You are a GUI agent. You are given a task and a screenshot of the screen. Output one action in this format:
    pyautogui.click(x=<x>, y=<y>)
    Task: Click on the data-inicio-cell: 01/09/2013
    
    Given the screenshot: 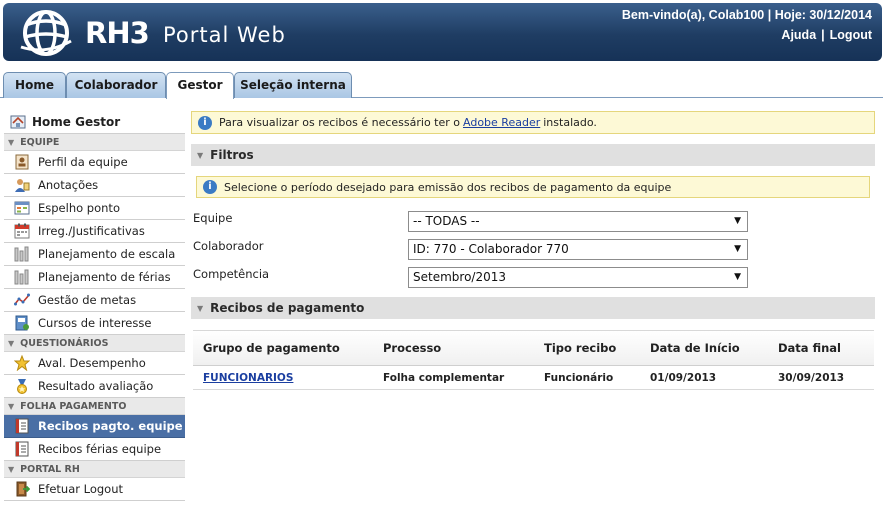 What is the action you would take?
    pyautogui.click(x=683, y=377)
    